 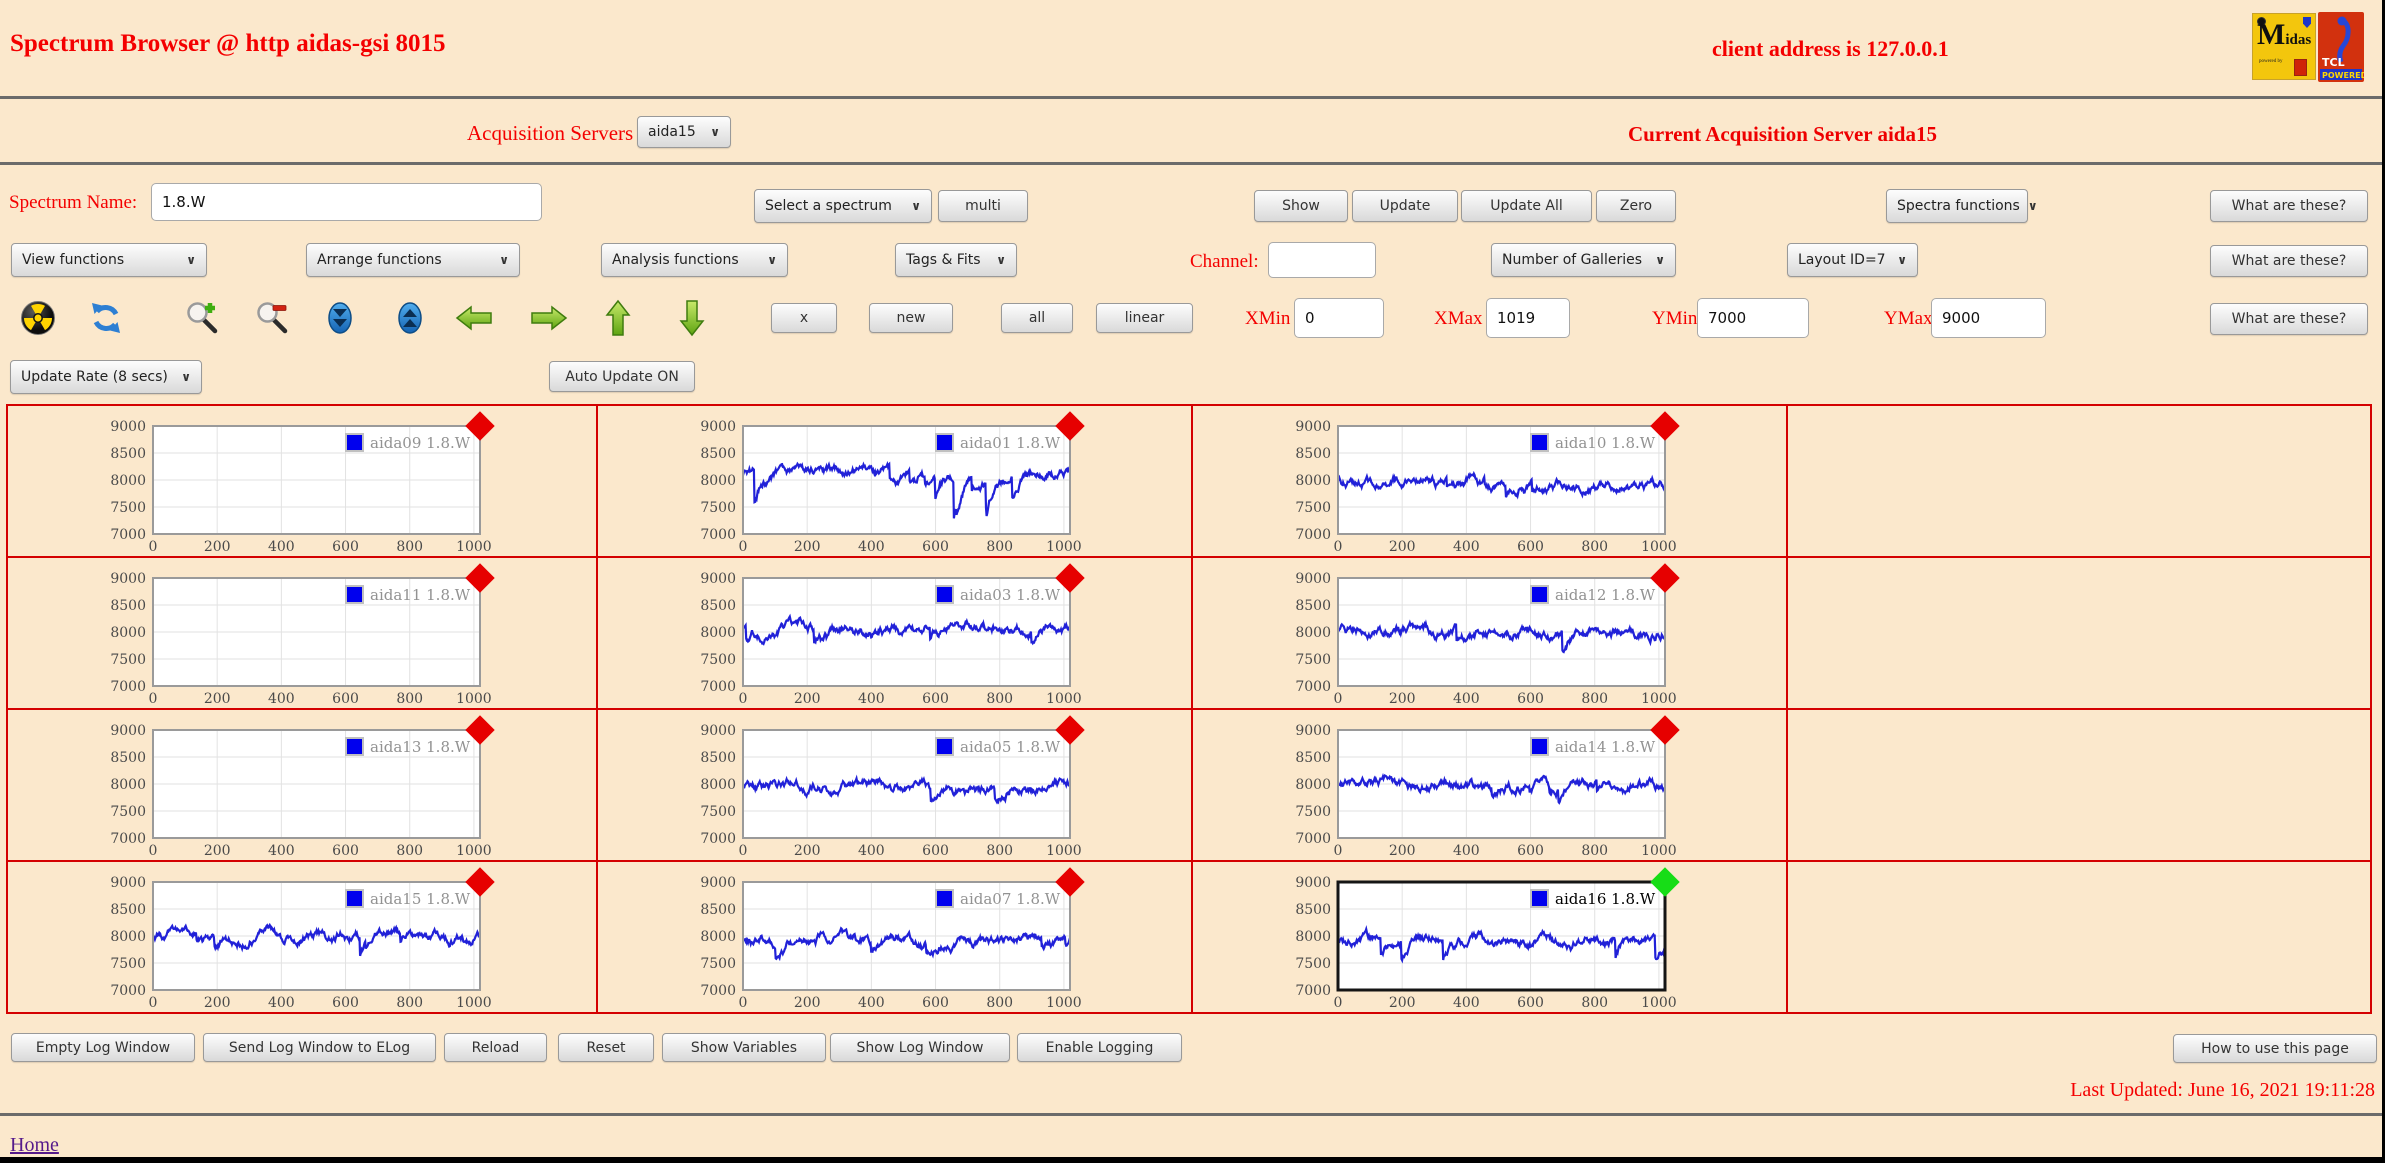 I want to click on select-spectrum-dropdown: Select a spectrum ∨, so click(x=843, y=206).